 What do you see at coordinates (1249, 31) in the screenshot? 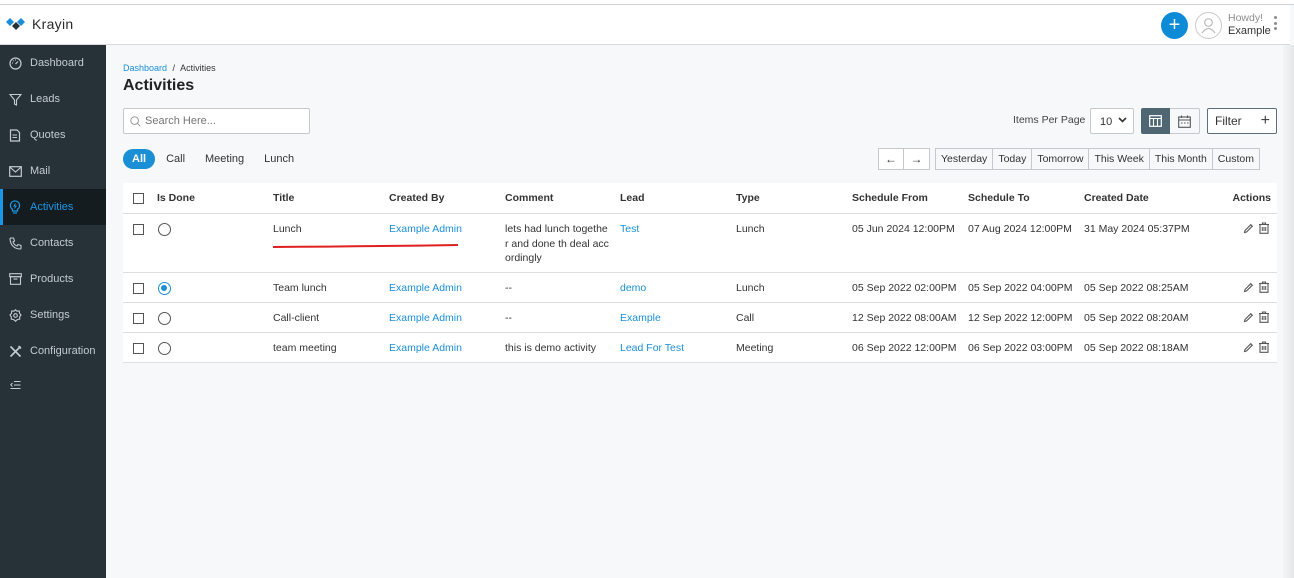
I see `user-name: Example` at bounding box center [1249, 31].